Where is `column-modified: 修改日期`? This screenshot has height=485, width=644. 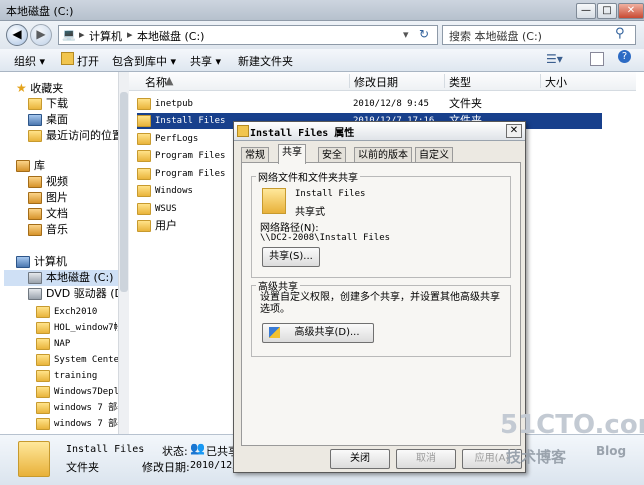
column-modified: 修改日期 is located at coordinates (373, 81).